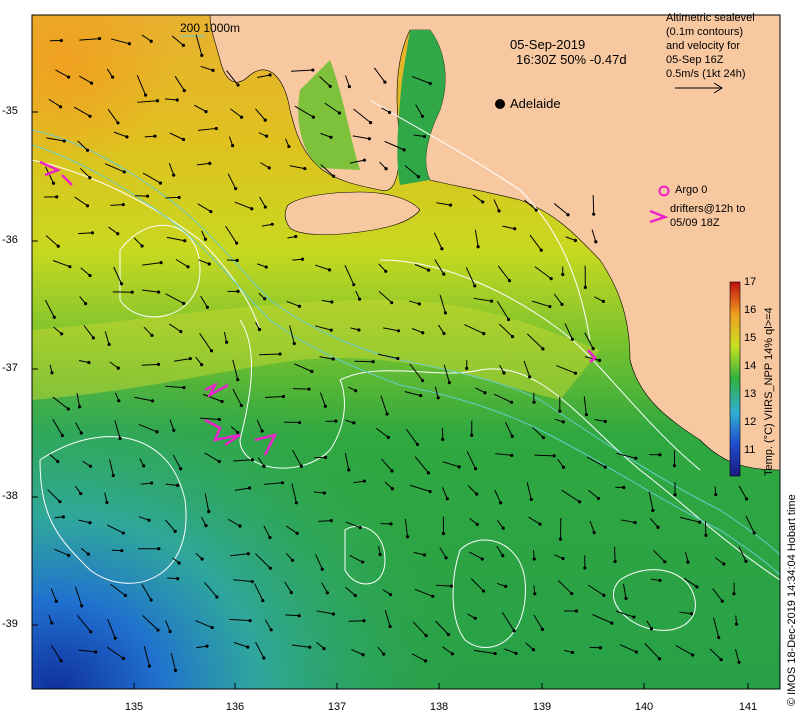 The width and height of the screenshot is (800, 720). What do you see at coordinates (210, 28) in the screenshot?
I see `scale-bar-label: 200 1000m` at bounding box center [210, 28].